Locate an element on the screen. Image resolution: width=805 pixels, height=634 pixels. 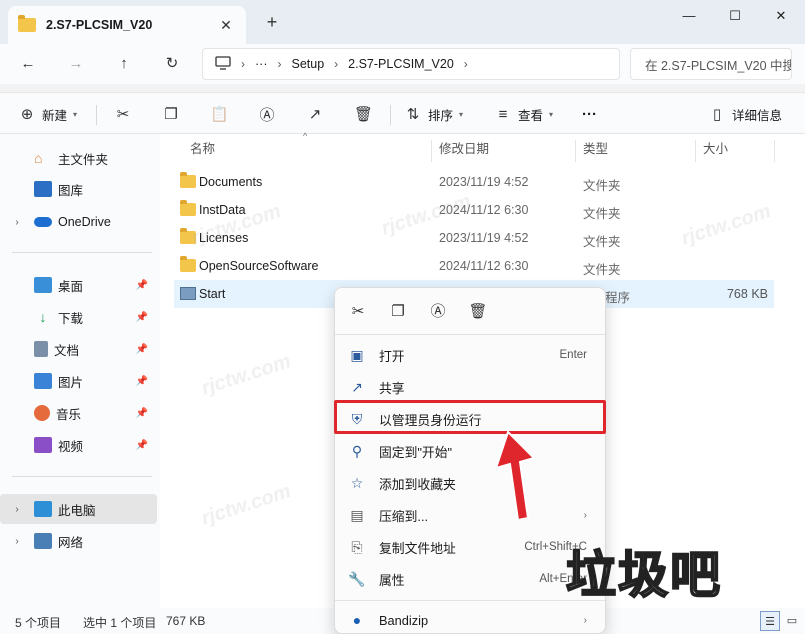
sidebar-item-onedrive: › OneDrive is located at coordinates (78, 222).